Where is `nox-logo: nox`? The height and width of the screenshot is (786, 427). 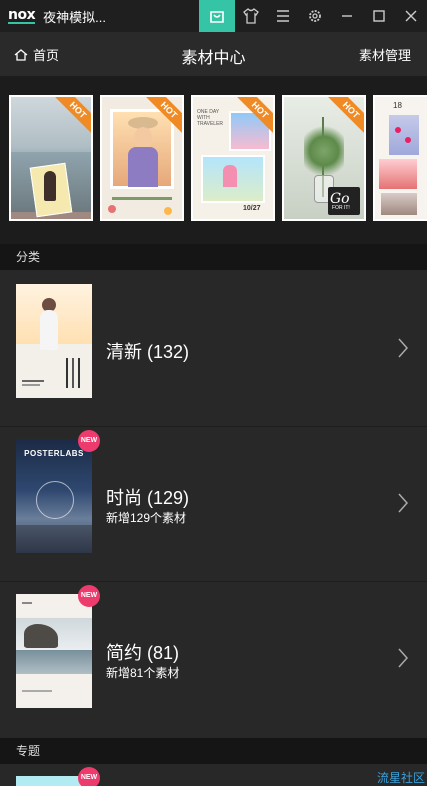
nox-logo: nox is located at coordinates (22, 15).